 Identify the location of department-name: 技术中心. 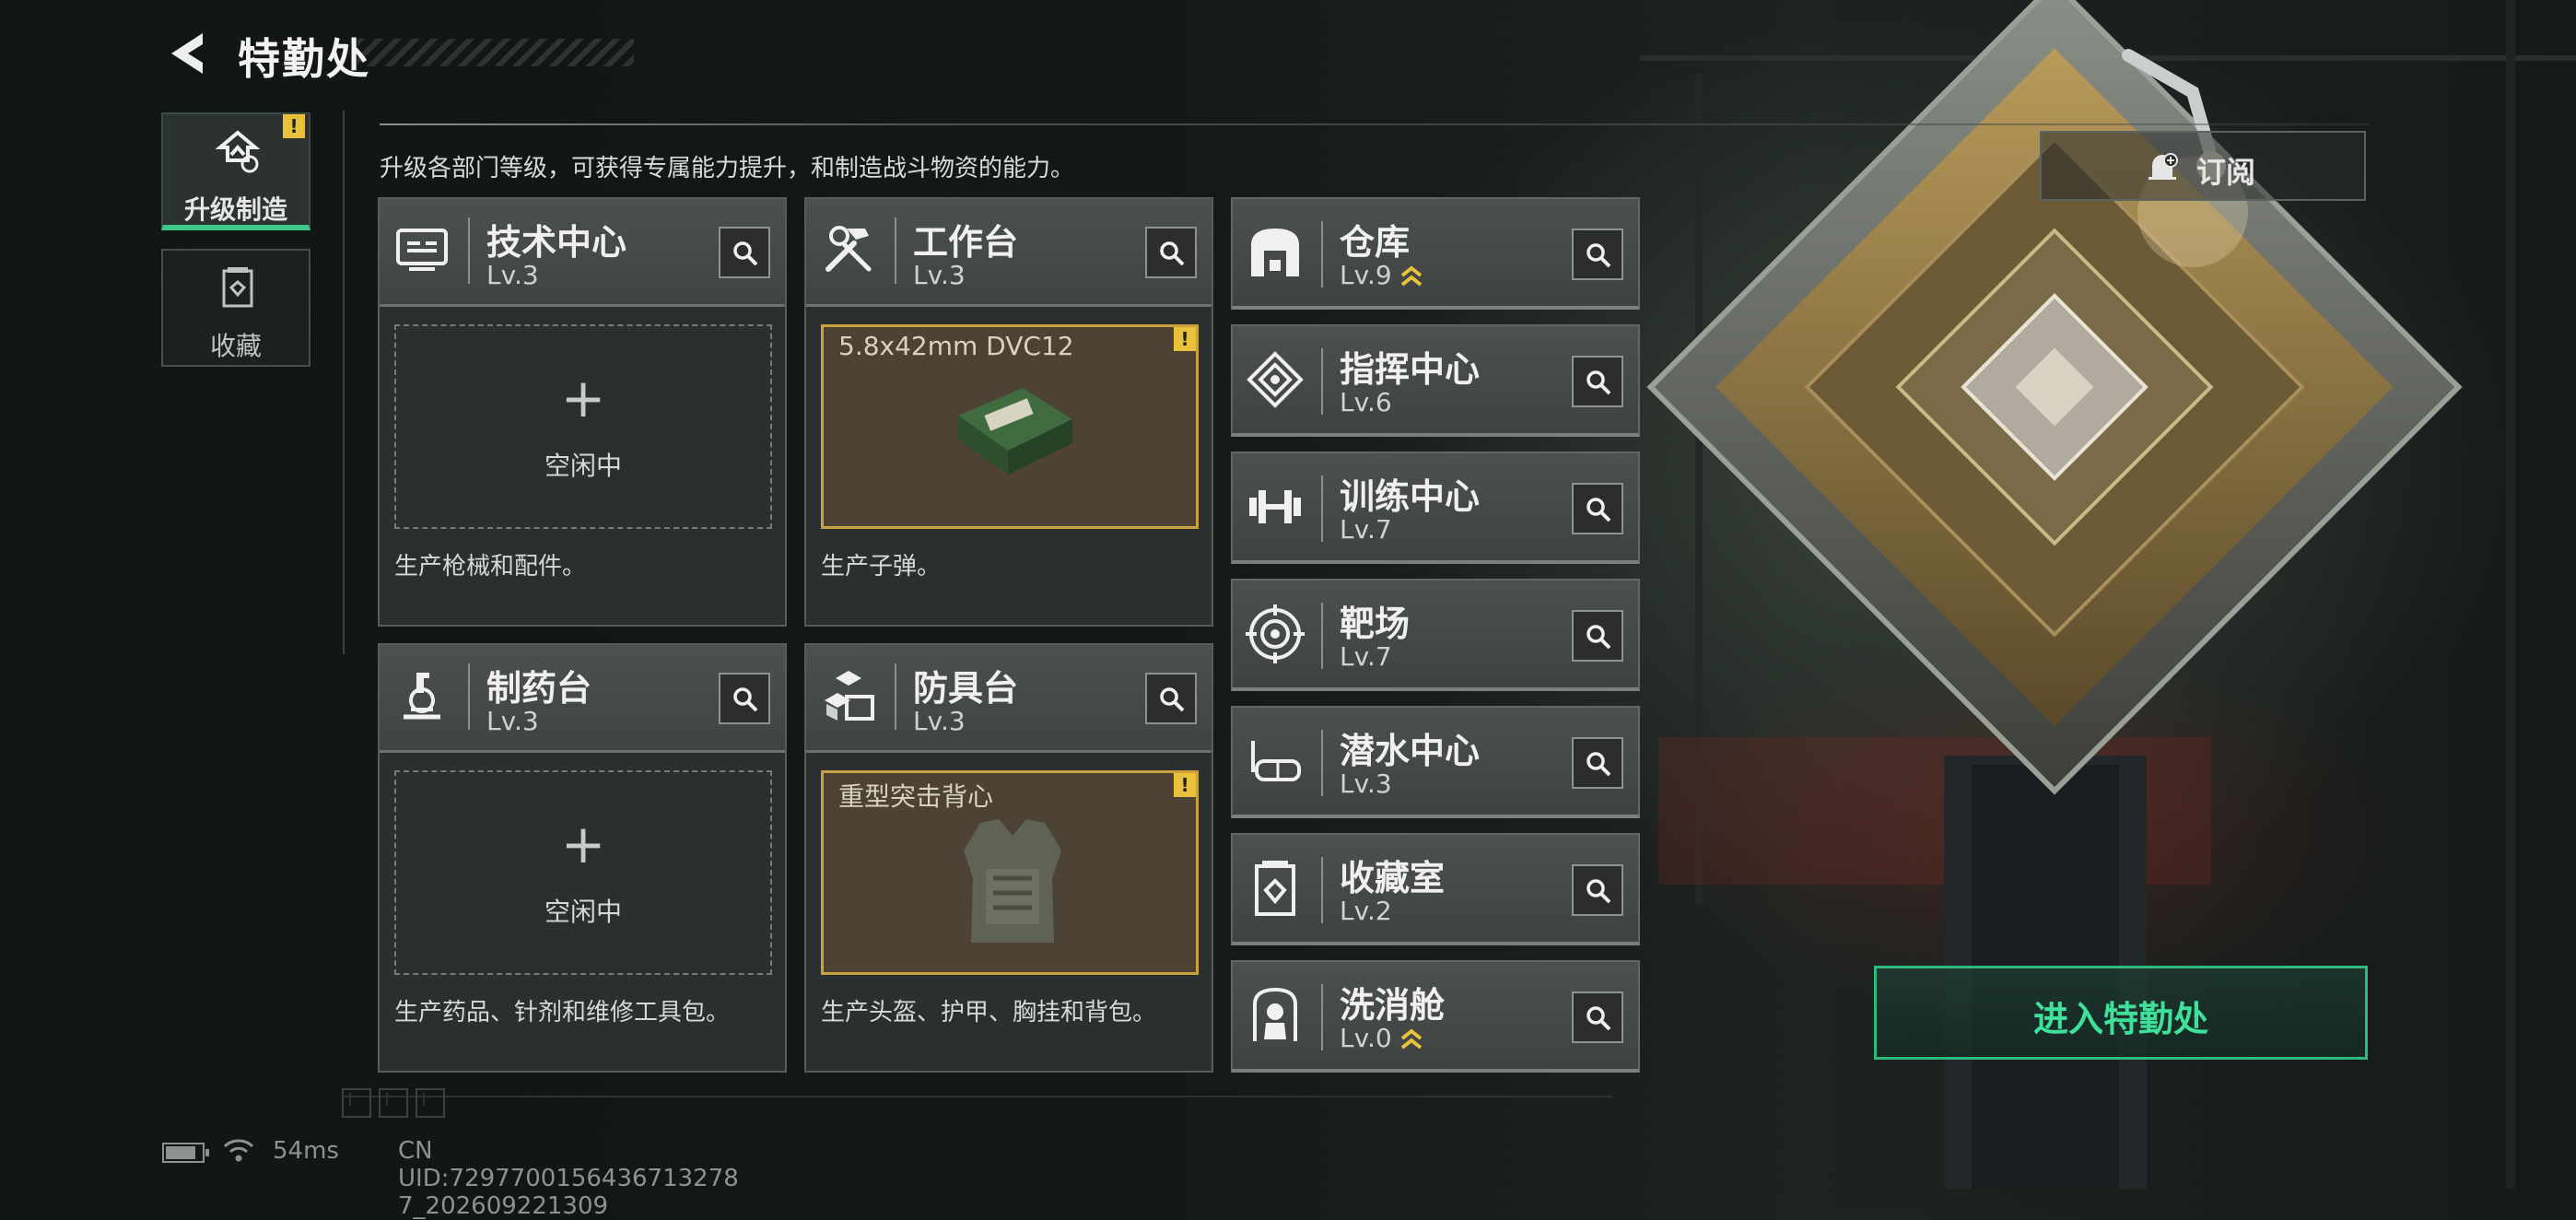
(556, 242).